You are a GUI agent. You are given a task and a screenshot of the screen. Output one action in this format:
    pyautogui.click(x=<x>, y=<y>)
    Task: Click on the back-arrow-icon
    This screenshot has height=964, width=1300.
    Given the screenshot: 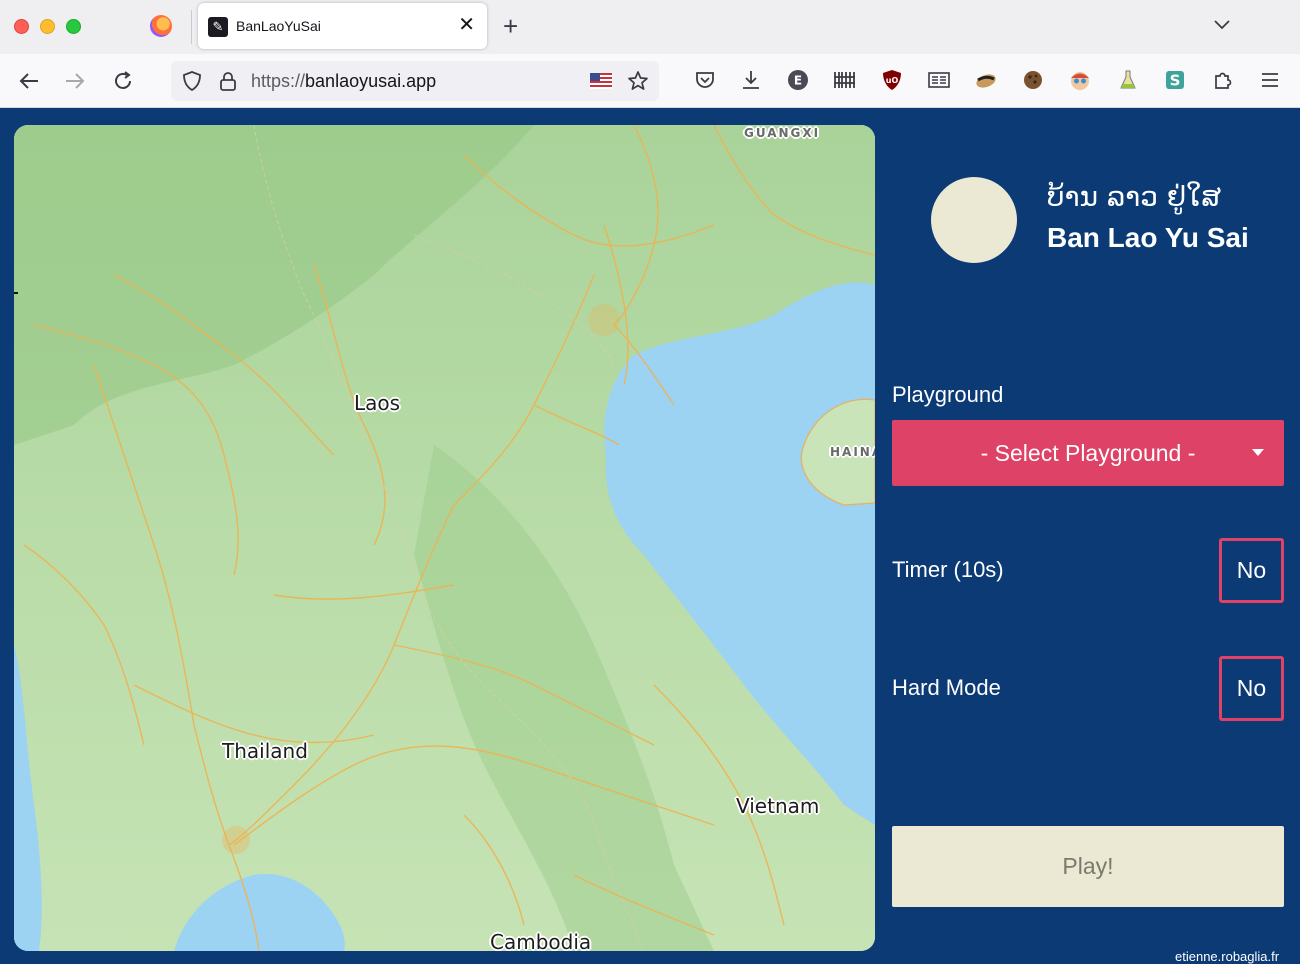 What is the action you would take?
    pyautogui.click(x=29, y=81)
    